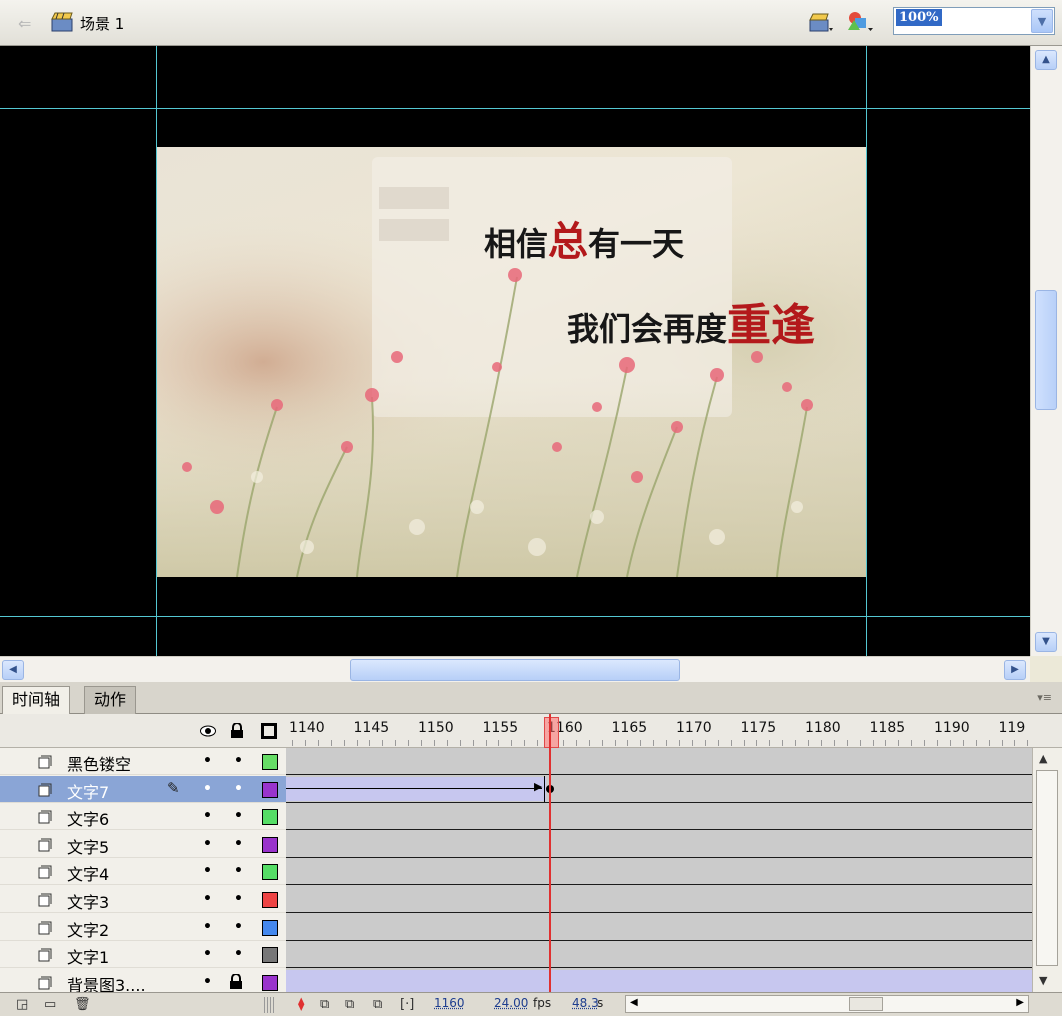  What do you see at coordinates (269, 731) in the screenshot?
I see `outline-icon` at bounding box center [269, 731].